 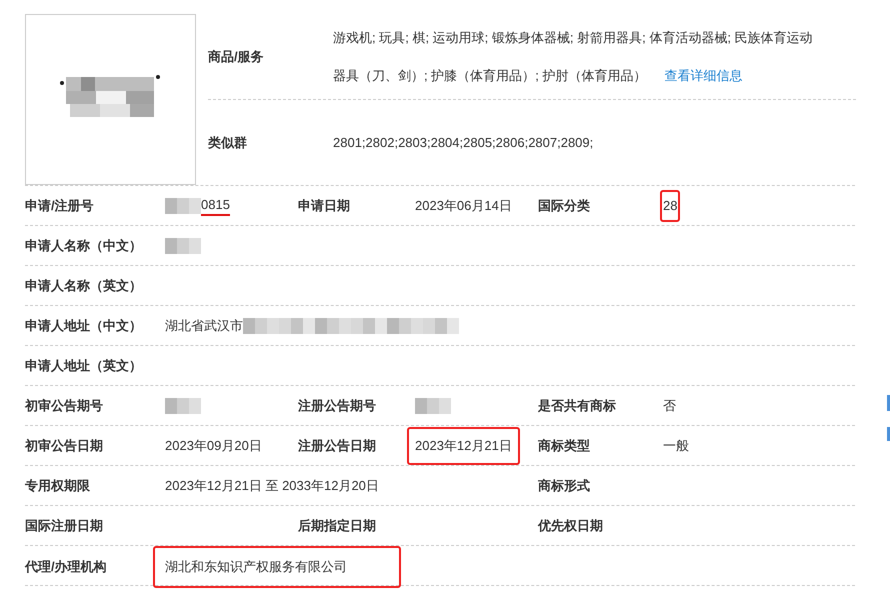 I want to click on field-label: 申请日期, so click(x=324, y=205).